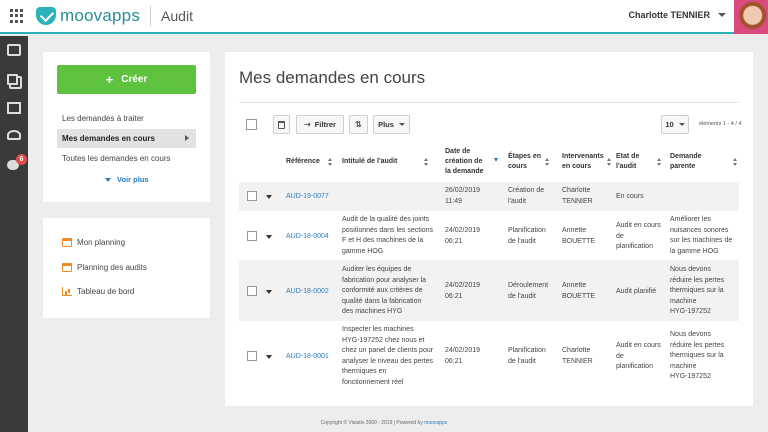 This screenshot has height=432, width=768. What do you see at coordinates (126, 158) in the screenshot?
I see `sidebar-item-toutes: Toutes les demandes en cours` at bounding box center [126, 158].